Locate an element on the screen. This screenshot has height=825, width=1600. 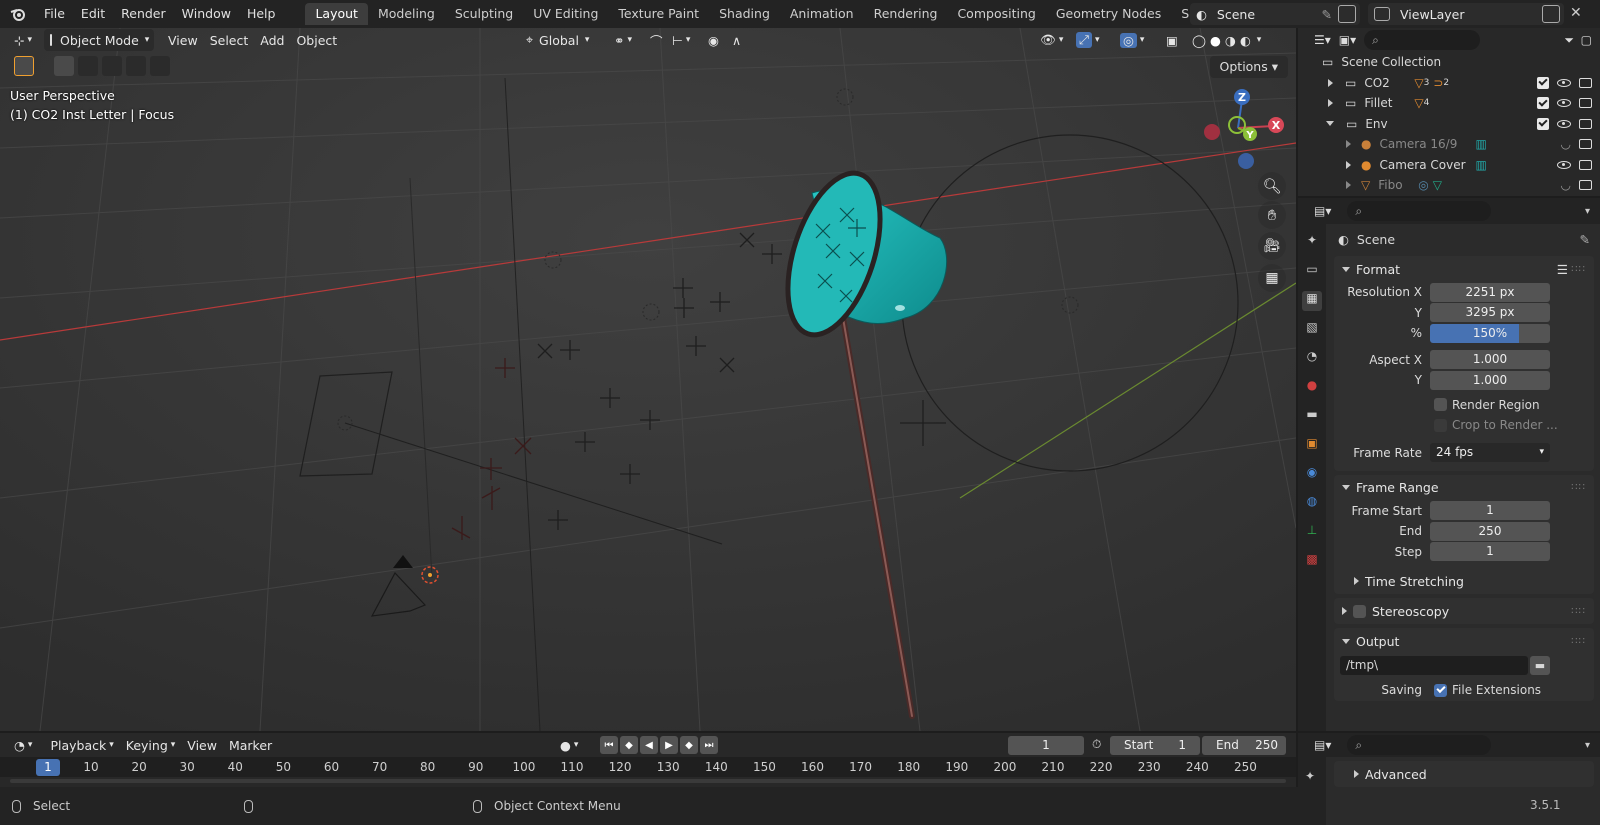
gizmo-toggle: ⤢ ▾ is located at coordinates (1088, 40).